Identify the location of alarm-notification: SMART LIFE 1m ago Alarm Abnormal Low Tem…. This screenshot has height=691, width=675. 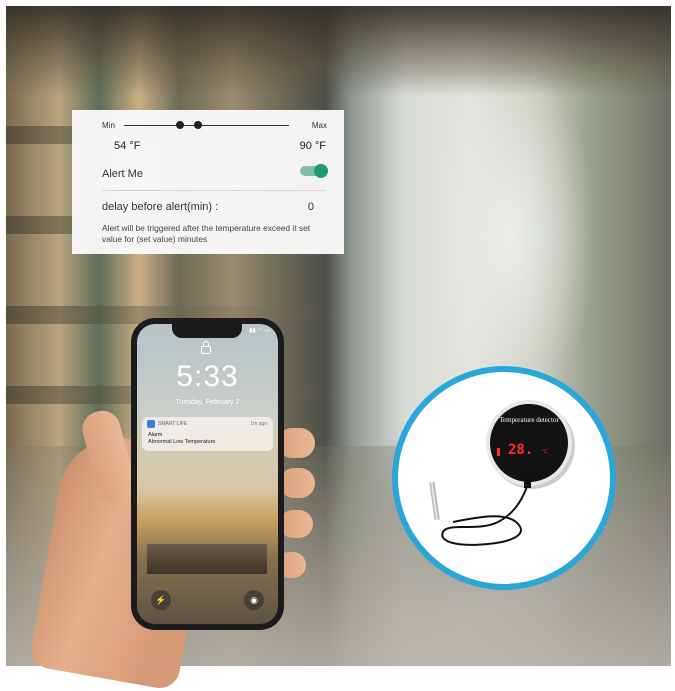
(207, 434).